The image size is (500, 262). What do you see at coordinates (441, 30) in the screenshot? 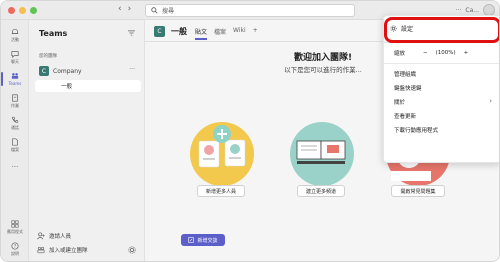
I see `settings-highlight-annotation` at bounding box center [441, 30].